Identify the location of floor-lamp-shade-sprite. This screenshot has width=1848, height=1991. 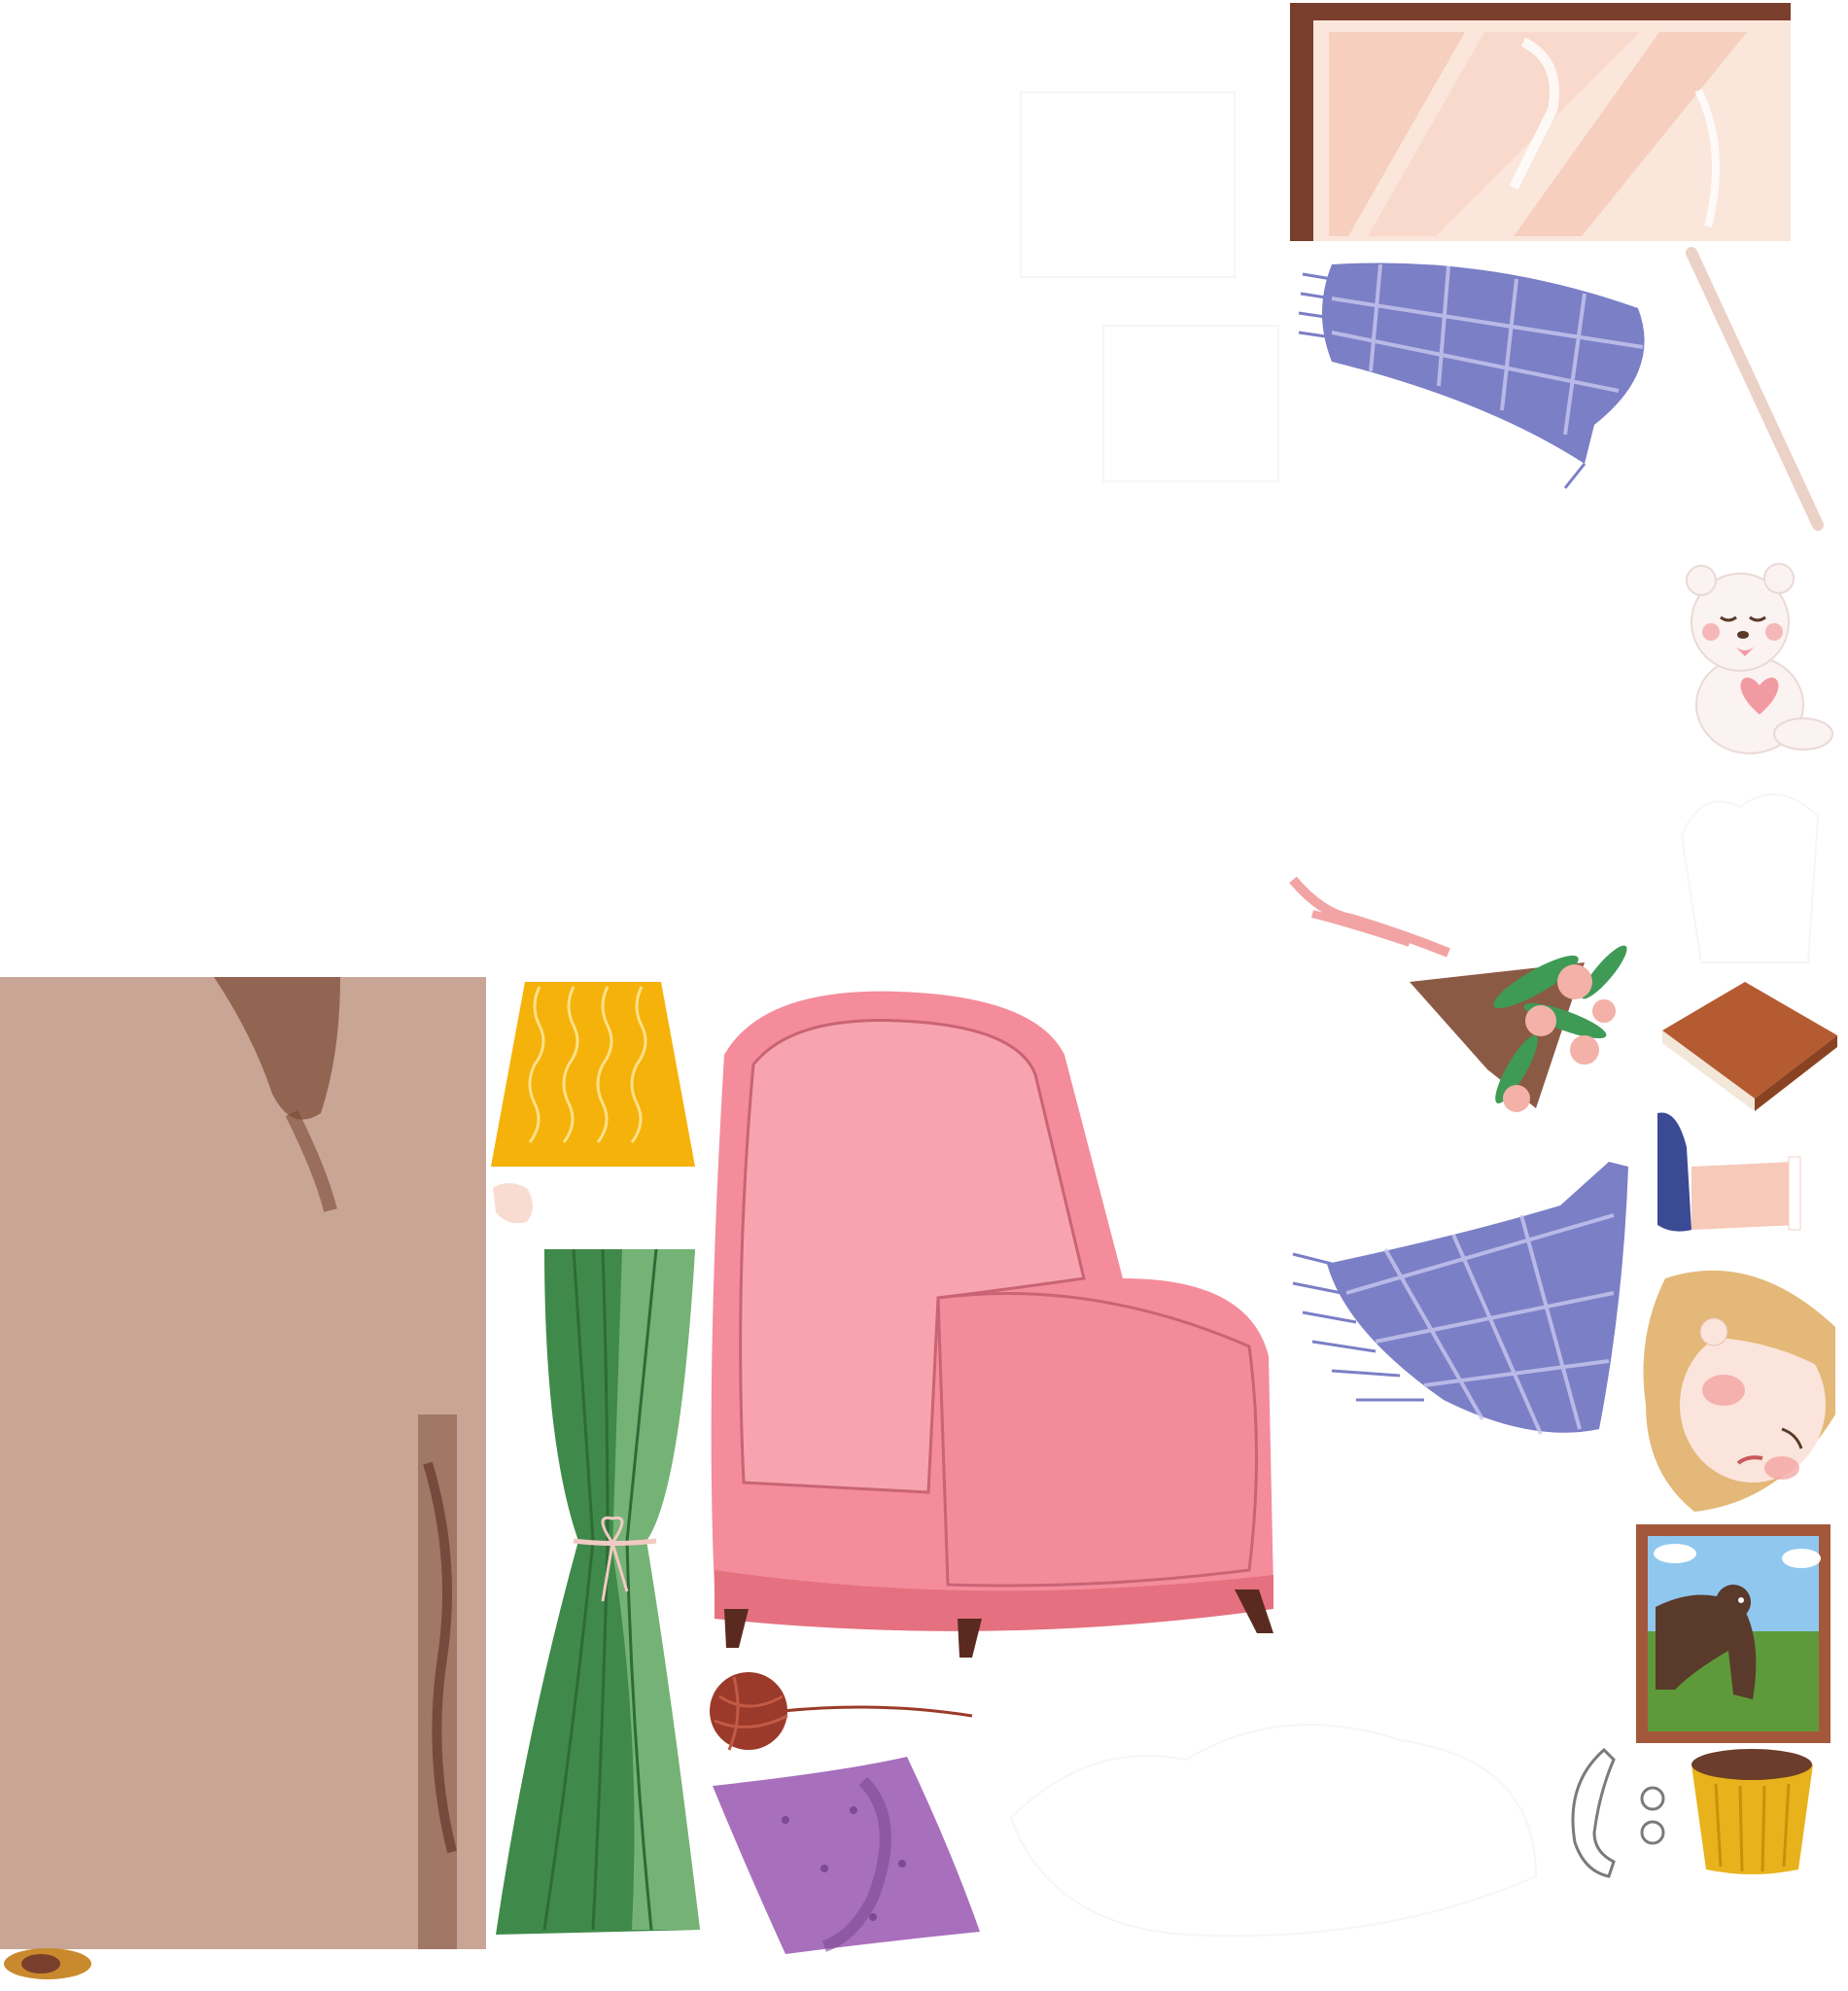
(593, 1074).